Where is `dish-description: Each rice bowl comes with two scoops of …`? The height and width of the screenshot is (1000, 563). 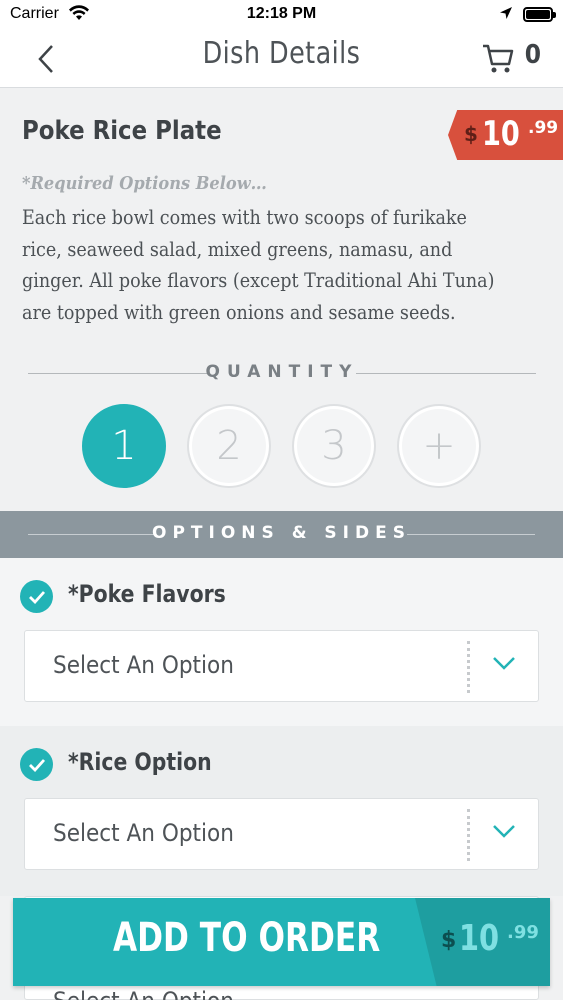
dish-description: Each rice bowl comes with two scoops of … is located at coordinates (258, 265).